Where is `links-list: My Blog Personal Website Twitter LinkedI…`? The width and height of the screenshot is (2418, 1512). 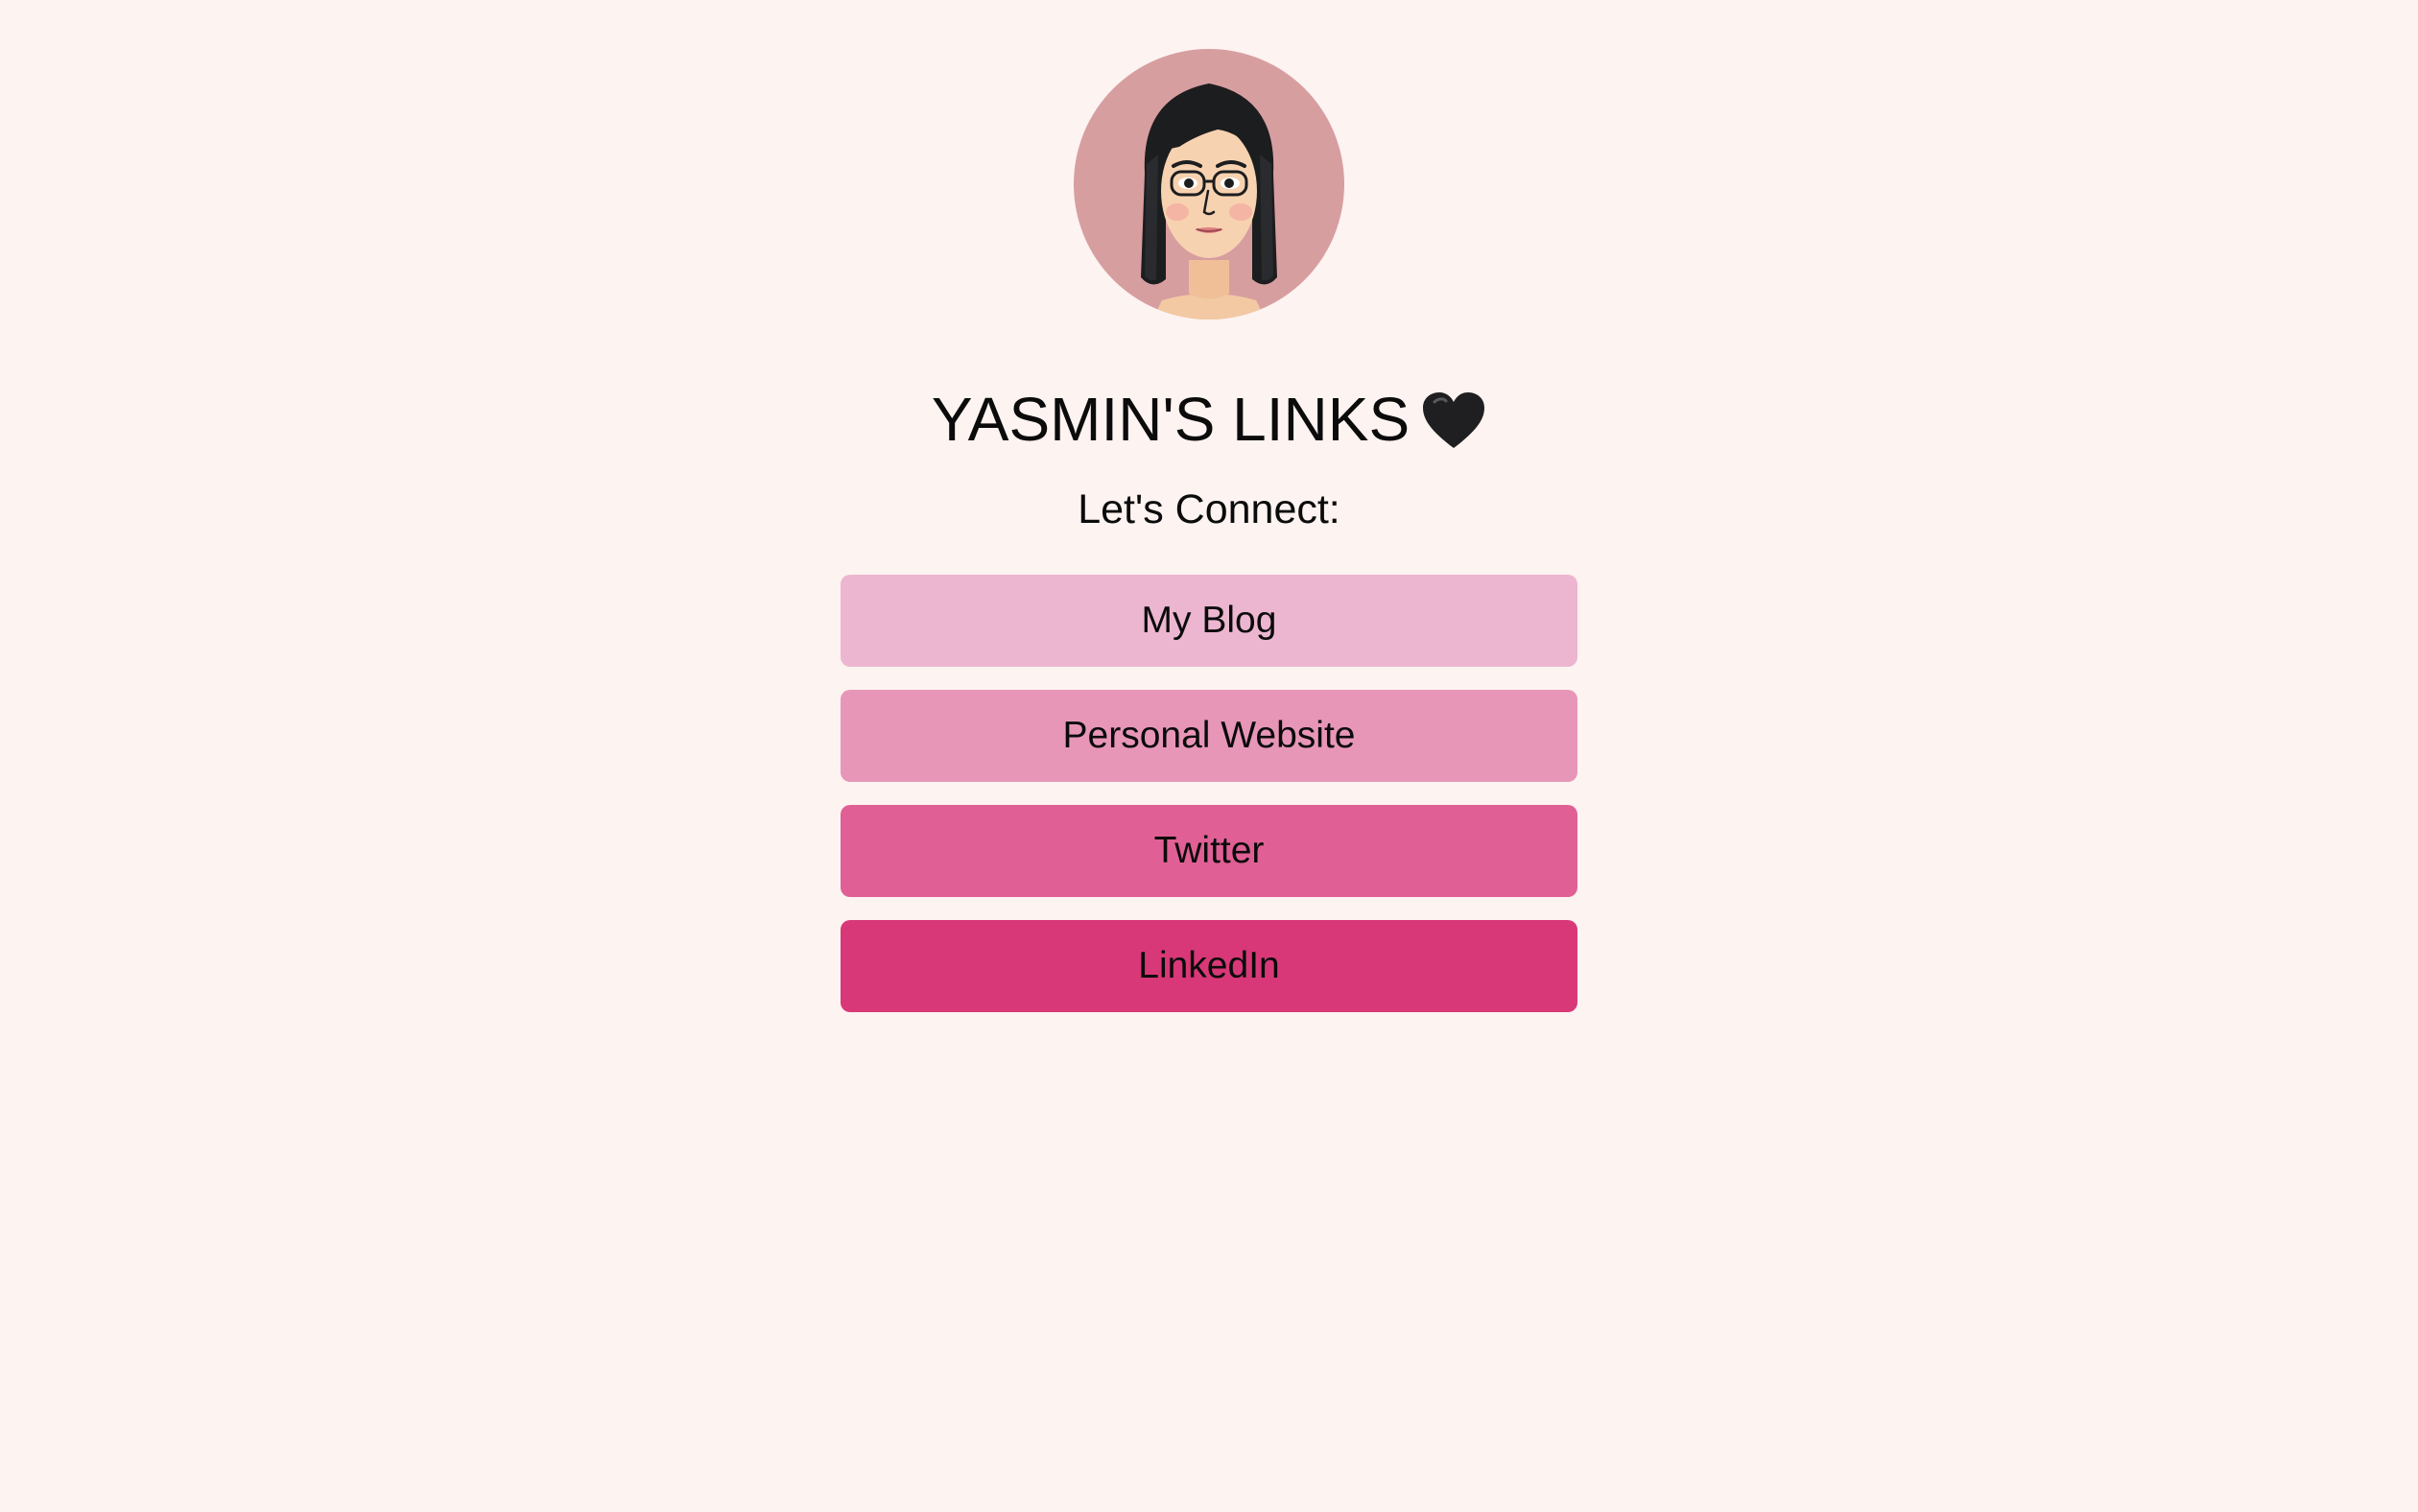
links-list: My Blog Personal Website Twitter LinkedI… is located at coordinates (1209, 805).